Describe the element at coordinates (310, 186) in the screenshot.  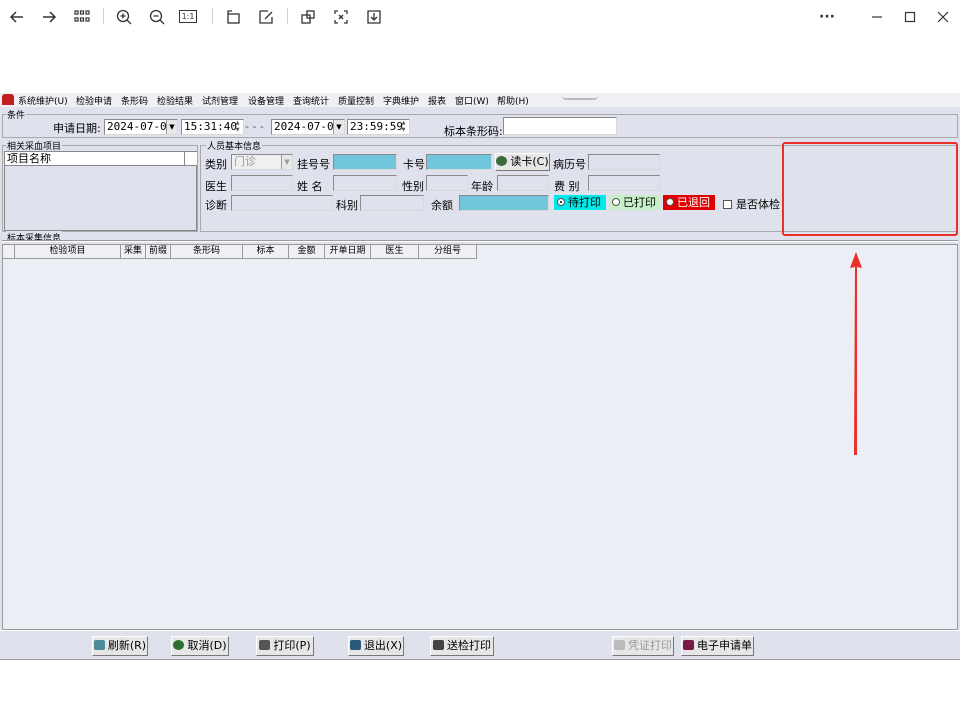
I see `name-label: 姓 名` at that location.